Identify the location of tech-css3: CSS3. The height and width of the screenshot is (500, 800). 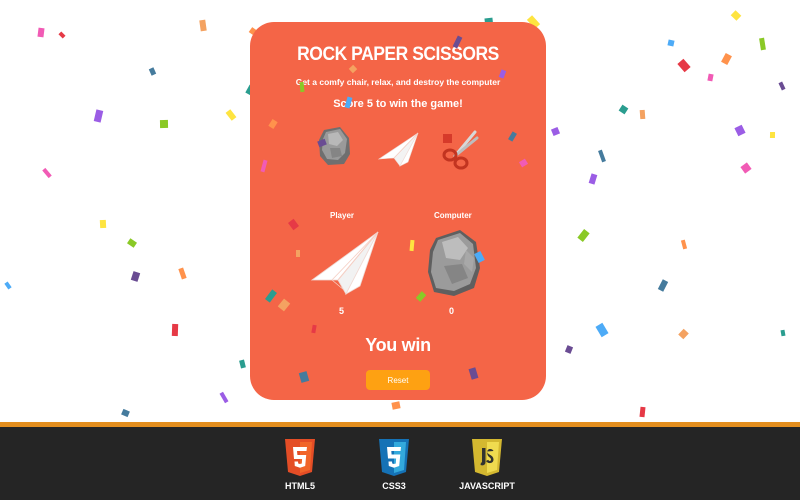
(394, 465).